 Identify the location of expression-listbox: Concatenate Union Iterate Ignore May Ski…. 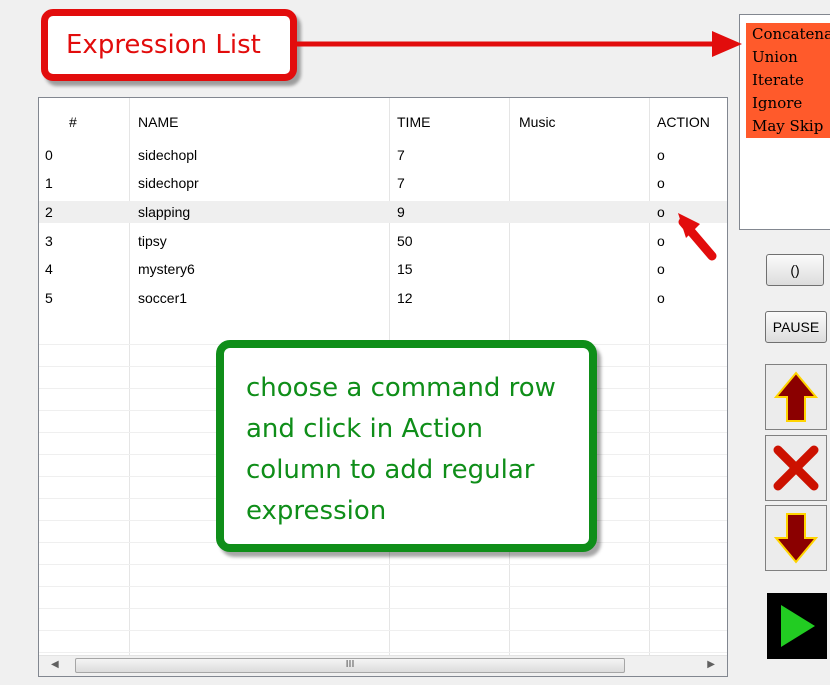
(784, 122).